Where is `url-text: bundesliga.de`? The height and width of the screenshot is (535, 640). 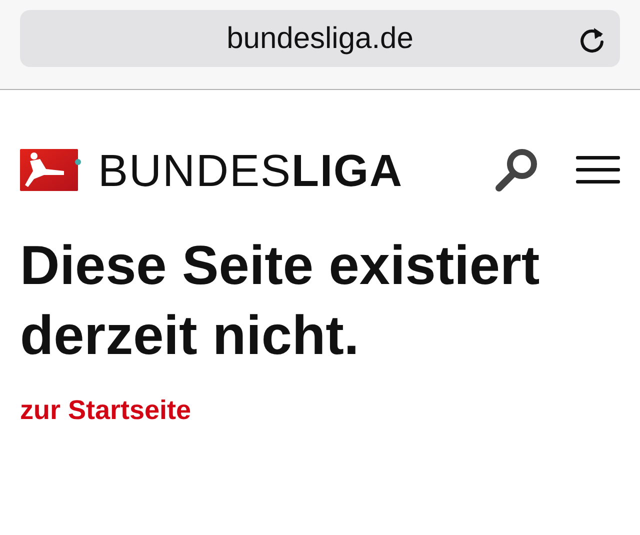 url-text: bundesliga.de is located at coordinates (320, 39).